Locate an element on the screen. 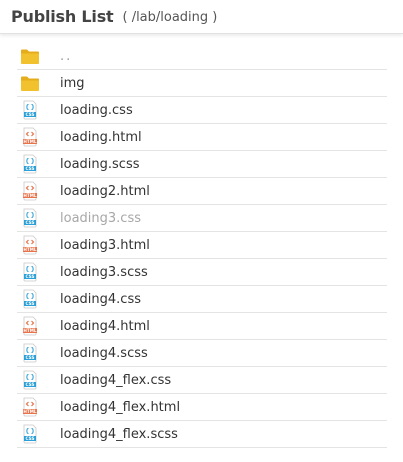 Image resolution: width=403 pixels, height=462 pixels. file-link: loading4.scss is located at coordinates (104, 353).